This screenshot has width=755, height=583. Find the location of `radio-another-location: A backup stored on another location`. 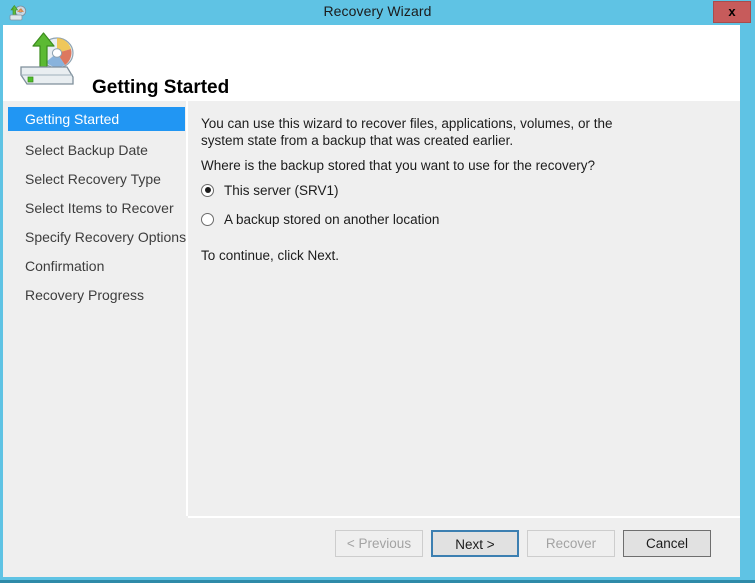

radio-another-location: A backup stored on another location is located at coordinates (320, 219).